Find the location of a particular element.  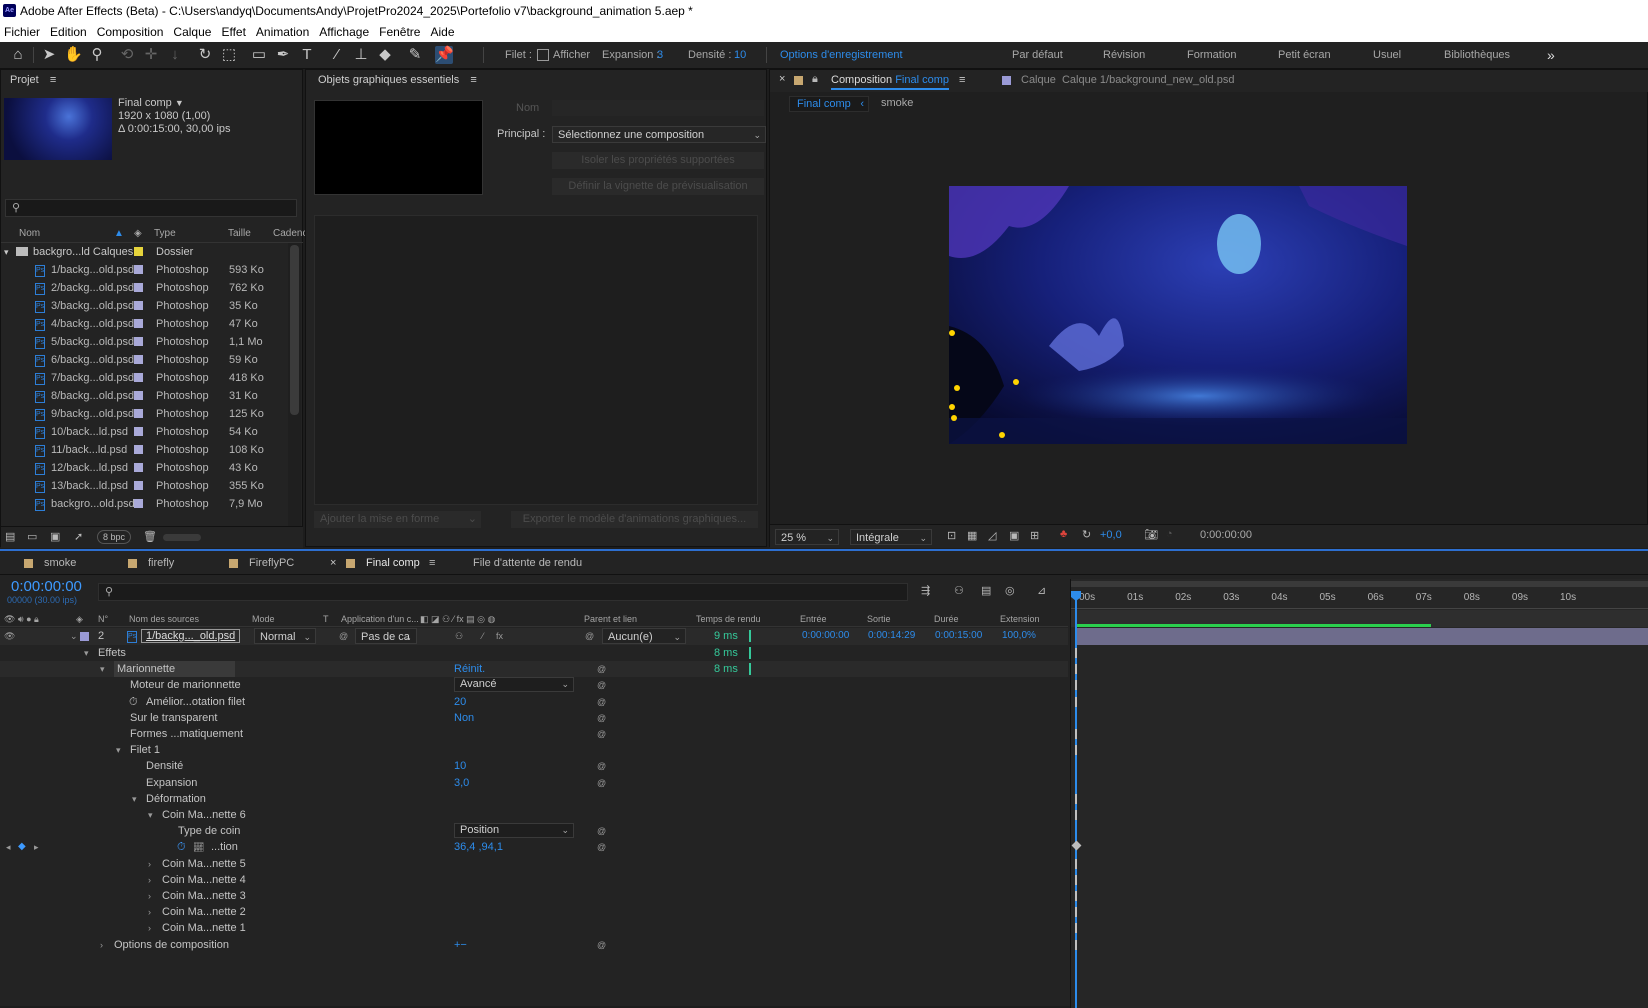

property-row: Formes ...matiquement @ is located at coordinates (534, 734).